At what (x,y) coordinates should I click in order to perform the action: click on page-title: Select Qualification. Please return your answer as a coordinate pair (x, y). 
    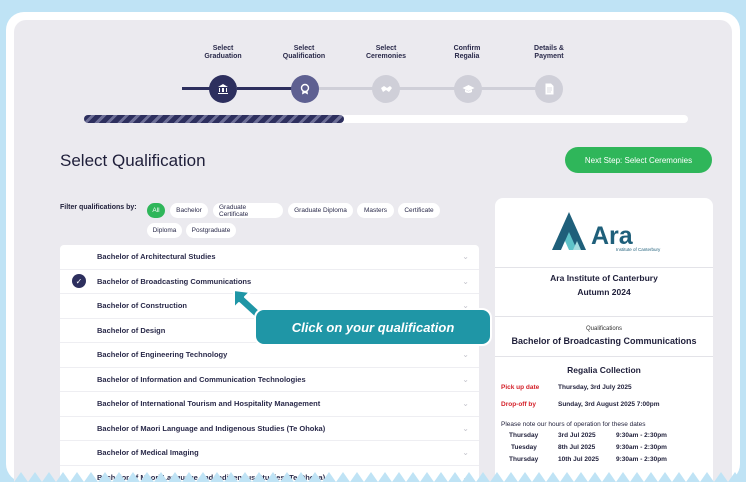
    Looking at the image, I should click on (133, 160).